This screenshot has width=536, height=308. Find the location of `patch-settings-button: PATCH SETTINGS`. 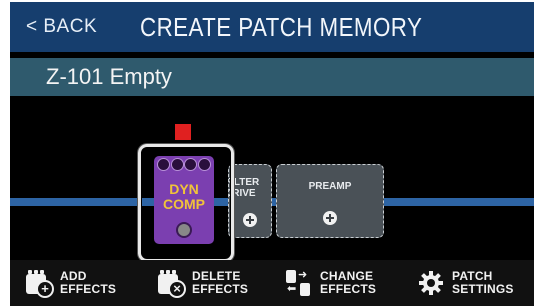

patch-settings-button: PATCH SETTINGS is located at coordinates (466, 283).